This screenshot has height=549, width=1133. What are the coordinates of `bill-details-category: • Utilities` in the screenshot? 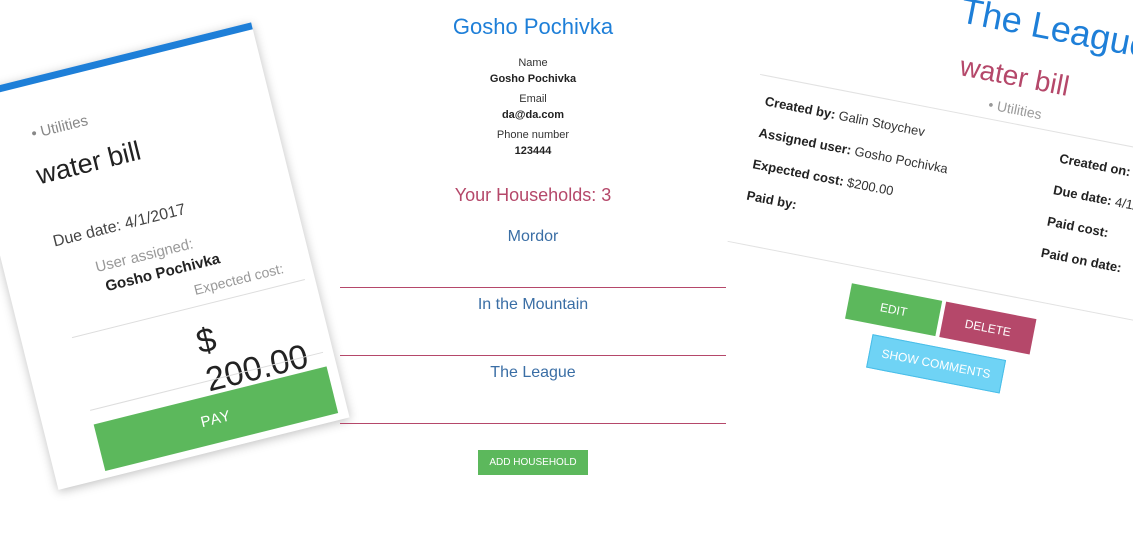 It's located at (1015, 109).